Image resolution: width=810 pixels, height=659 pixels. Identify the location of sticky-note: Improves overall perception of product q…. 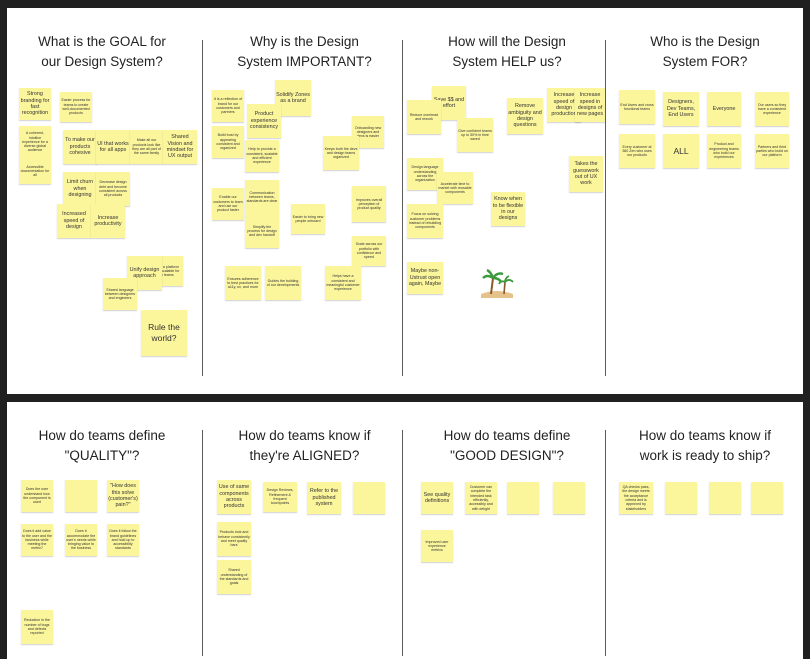
(369, 204).